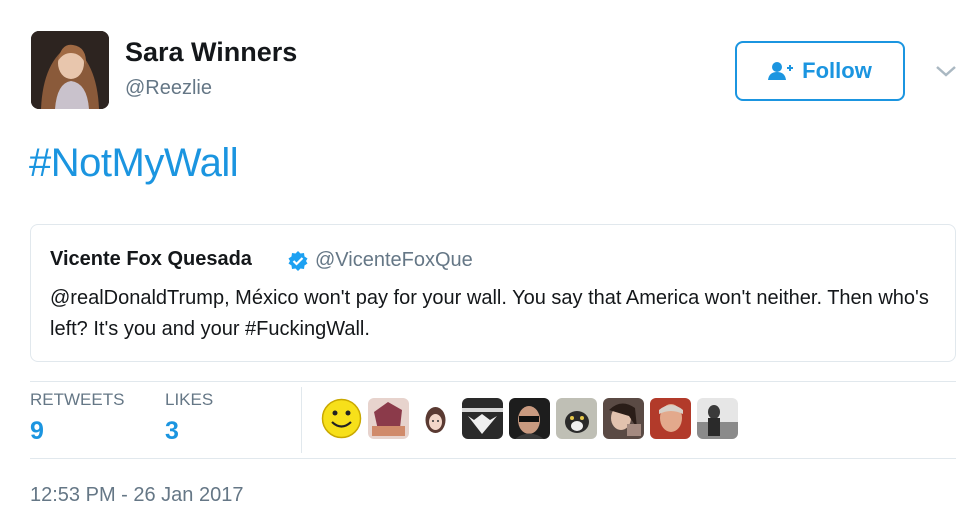  I want to click on likes-count: 3, so click(172, 431).